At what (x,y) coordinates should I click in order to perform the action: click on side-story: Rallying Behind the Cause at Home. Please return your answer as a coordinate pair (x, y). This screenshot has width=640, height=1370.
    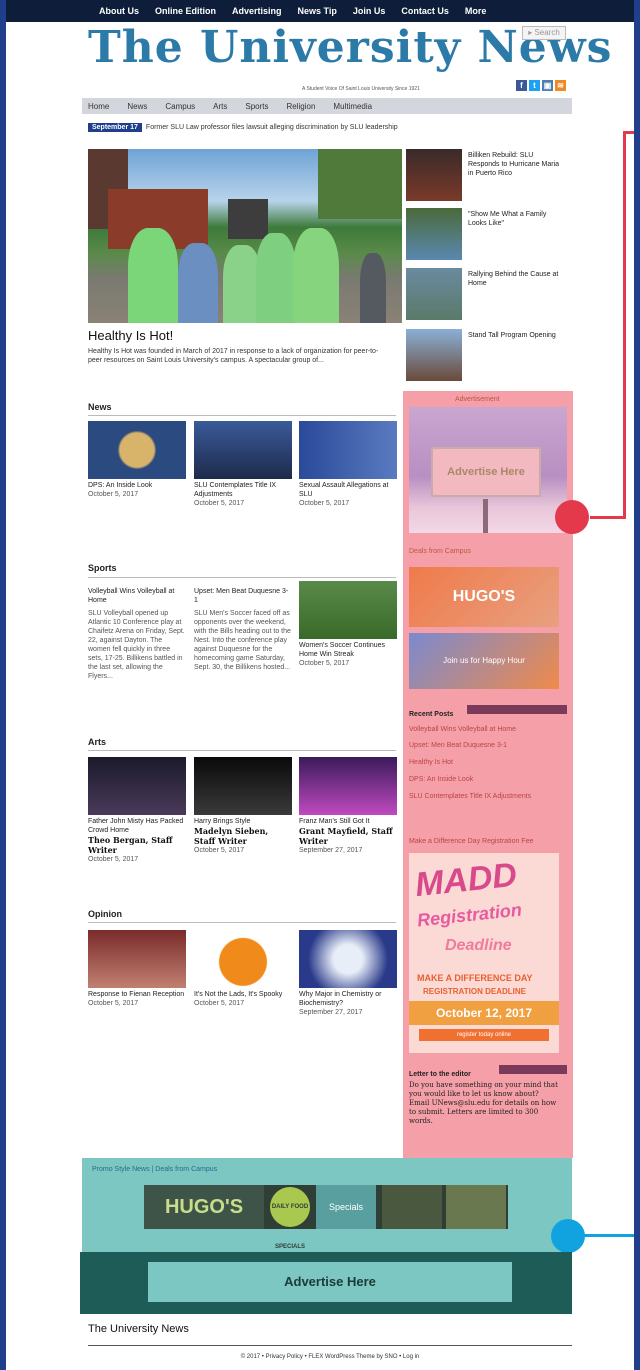
    Looking at the image, I should click on (486, 294).